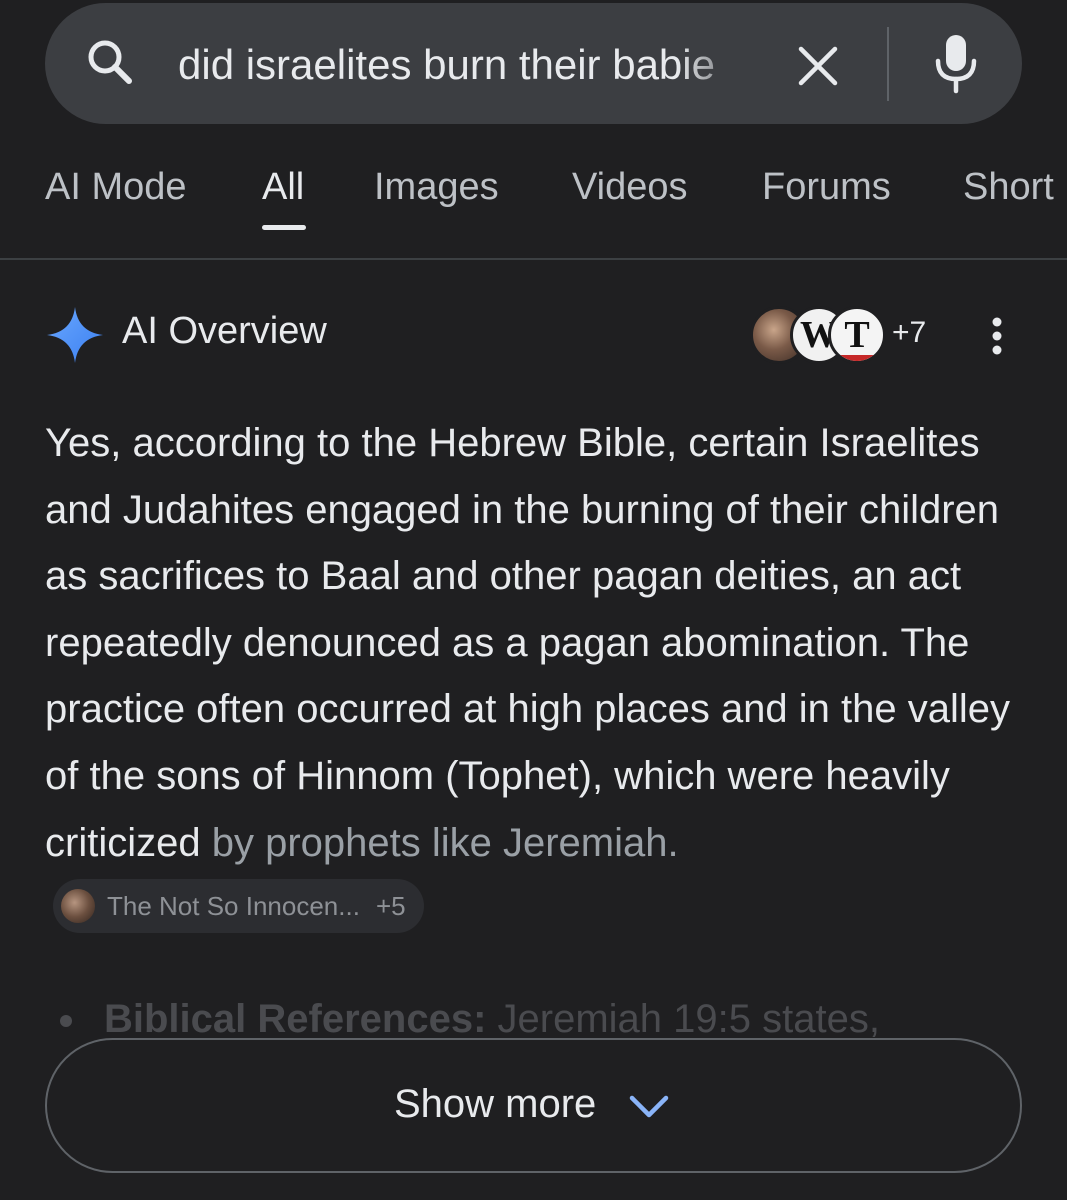  What do you see at coordinates (909, 332) in the screenshot?
I see `source-extra-count: +7` at bounding box center [909, 332].